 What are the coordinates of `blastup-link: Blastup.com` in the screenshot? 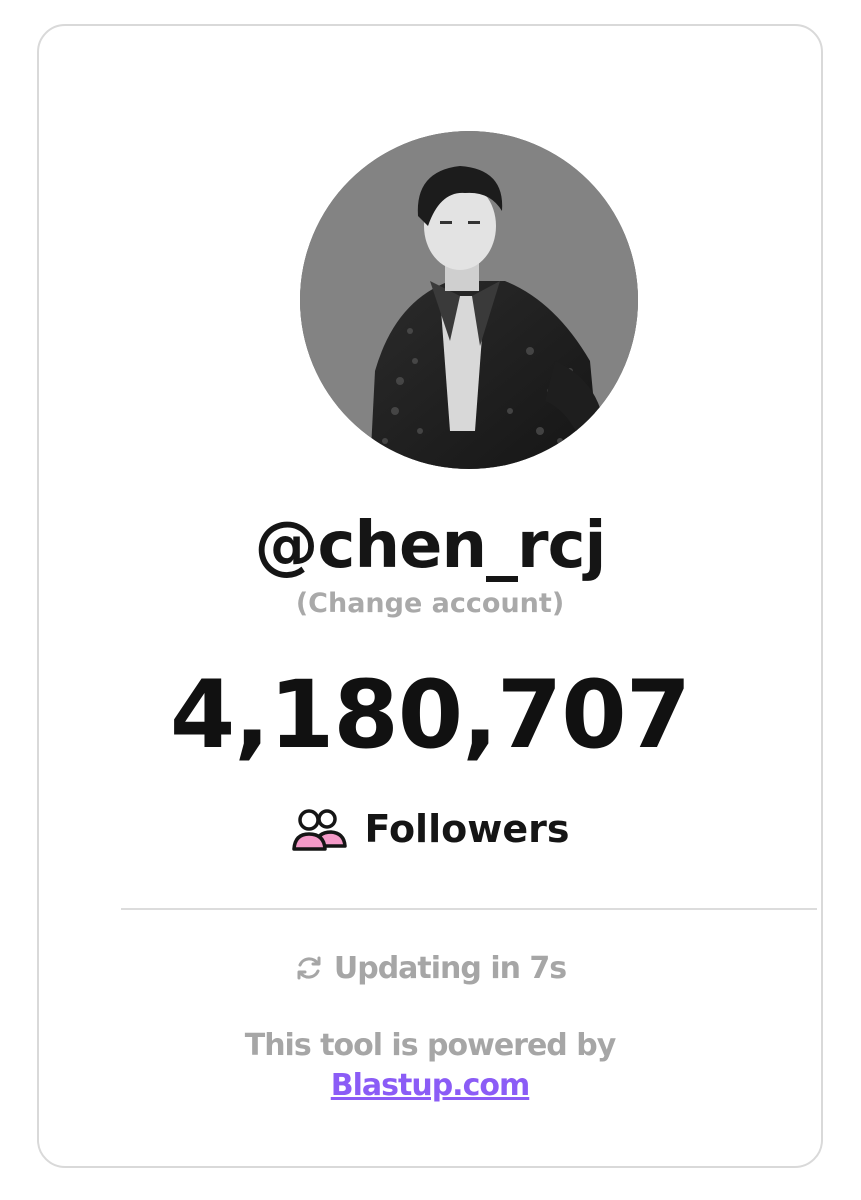 It's located at (430, 1085).